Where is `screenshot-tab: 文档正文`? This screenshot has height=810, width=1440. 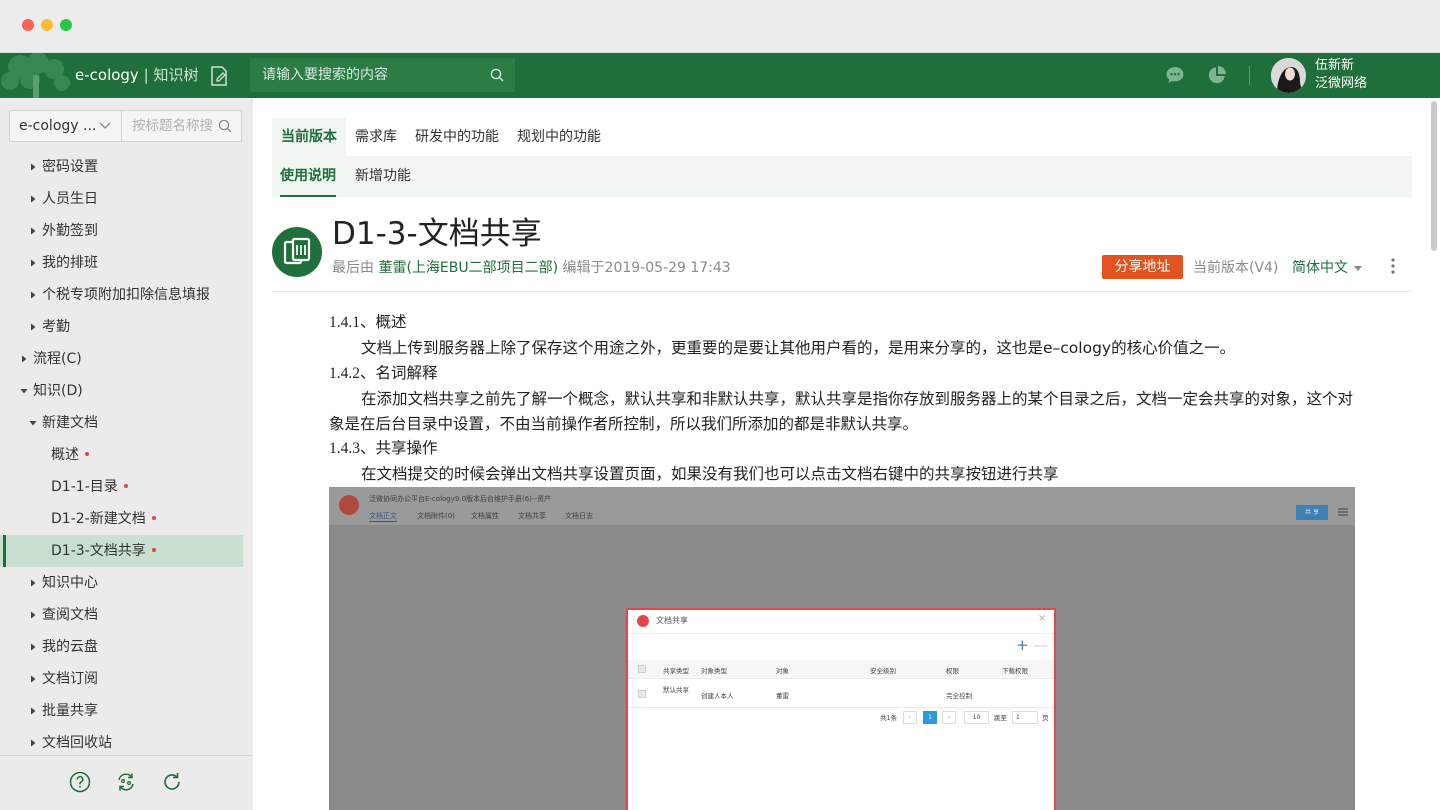 screenshot-tab: 文档正文 is located at coordinates (383, 517).